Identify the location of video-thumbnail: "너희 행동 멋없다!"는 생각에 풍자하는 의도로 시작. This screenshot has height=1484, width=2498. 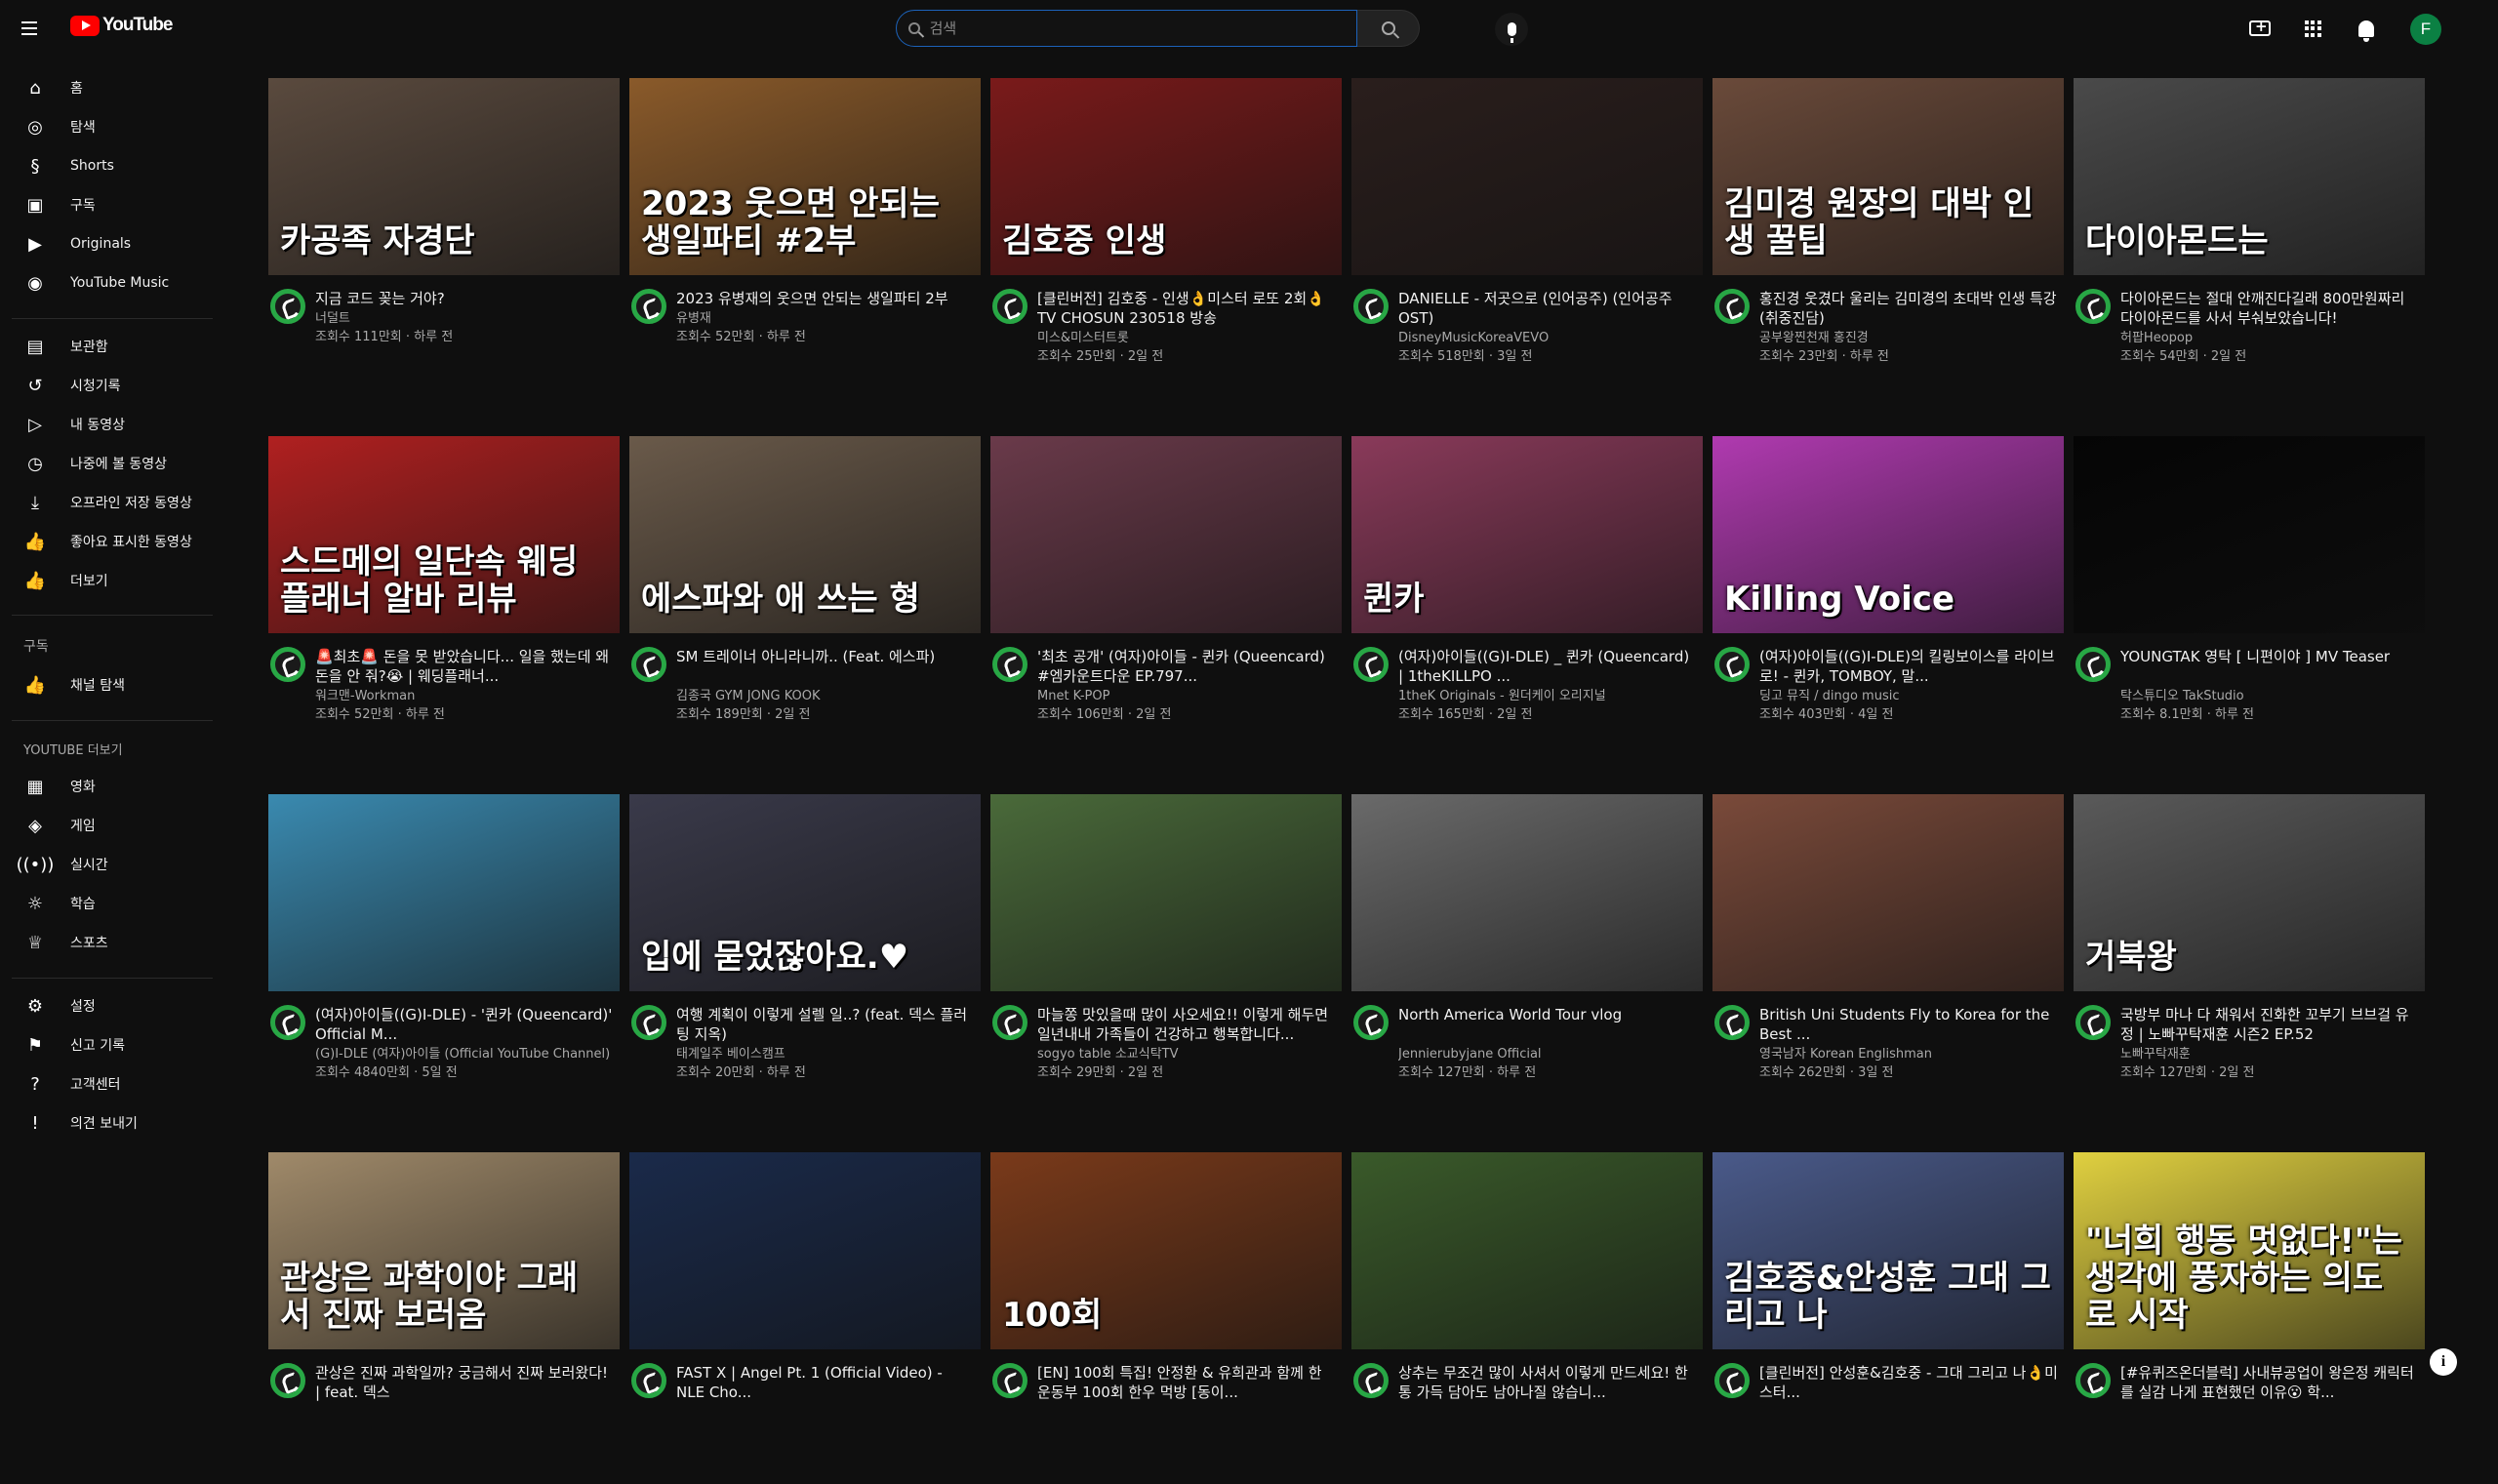
(2249, 1250).